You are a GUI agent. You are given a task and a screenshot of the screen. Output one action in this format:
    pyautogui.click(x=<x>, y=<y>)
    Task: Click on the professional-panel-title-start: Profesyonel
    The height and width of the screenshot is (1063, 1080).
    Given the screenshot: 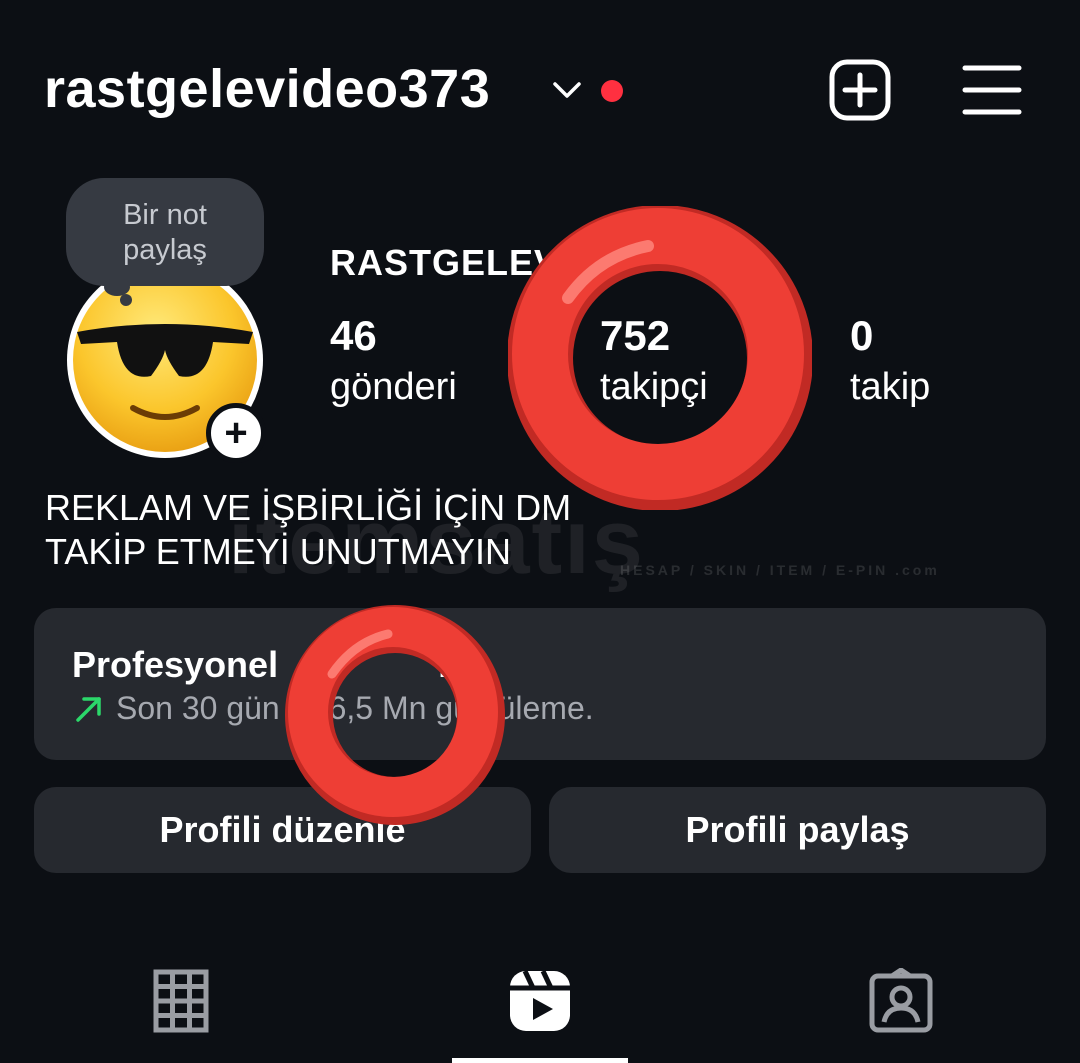 What is the action you would take?
    pyautogui.click(x=180, y=664)
    